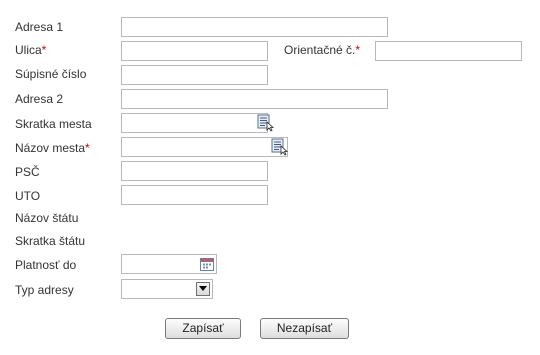  What do you see at coordinates (194, 75) in the screenshot?
I see `supisne-cislo-input` at bounding box center [194, 75].